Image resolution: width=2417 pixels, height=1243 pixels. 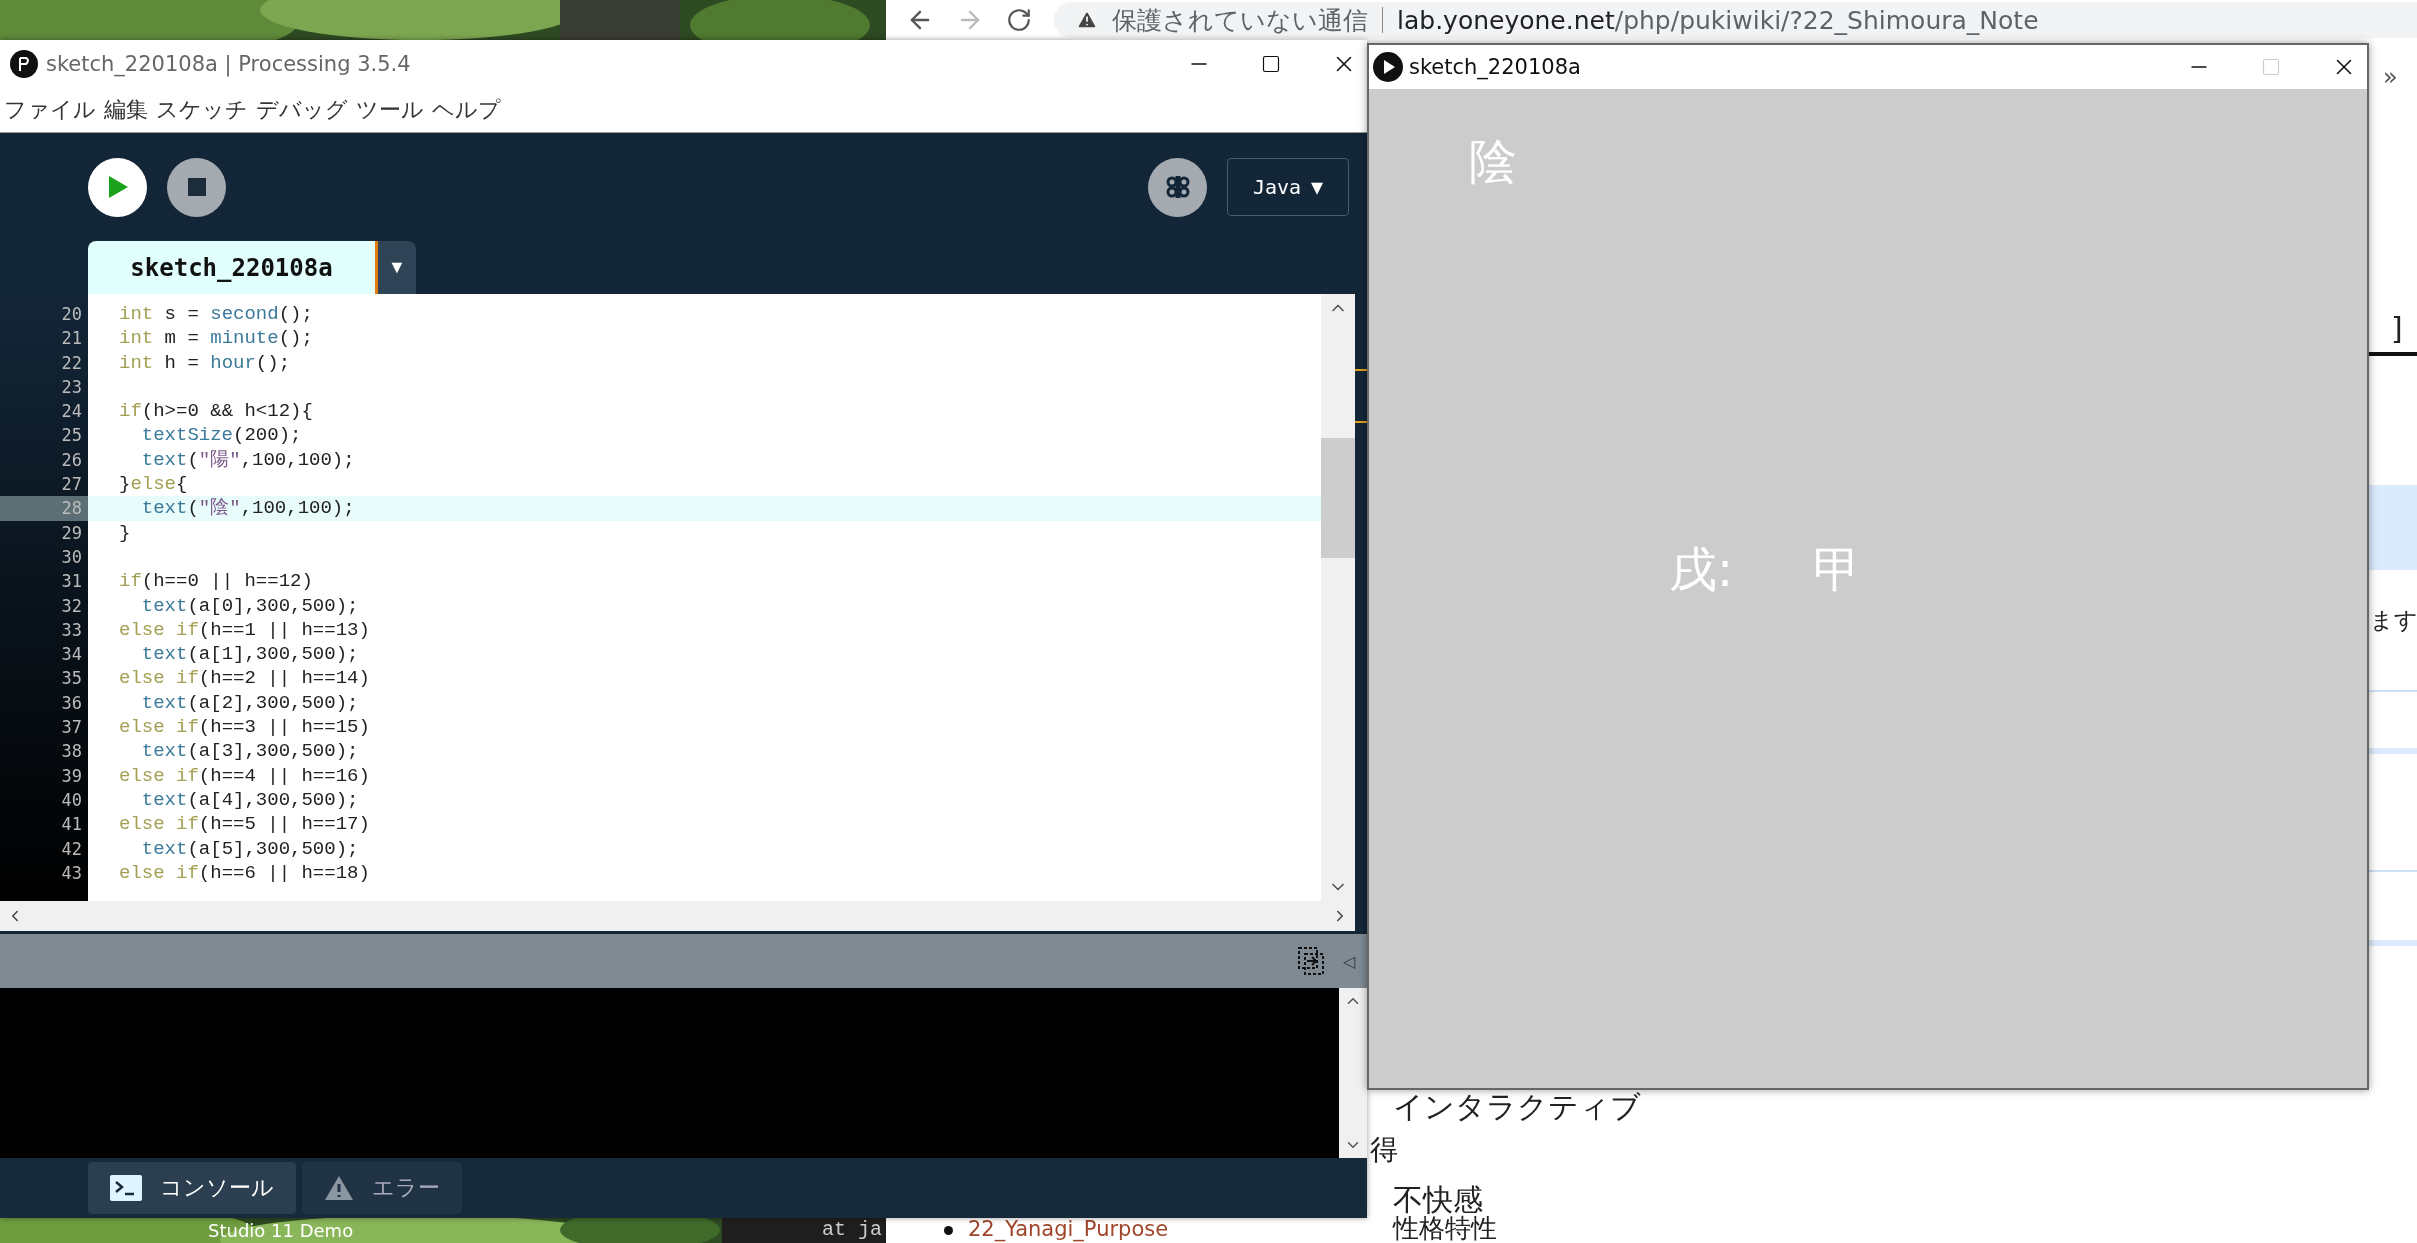 I want to click on stop-icon, so click(x=196, y=187).